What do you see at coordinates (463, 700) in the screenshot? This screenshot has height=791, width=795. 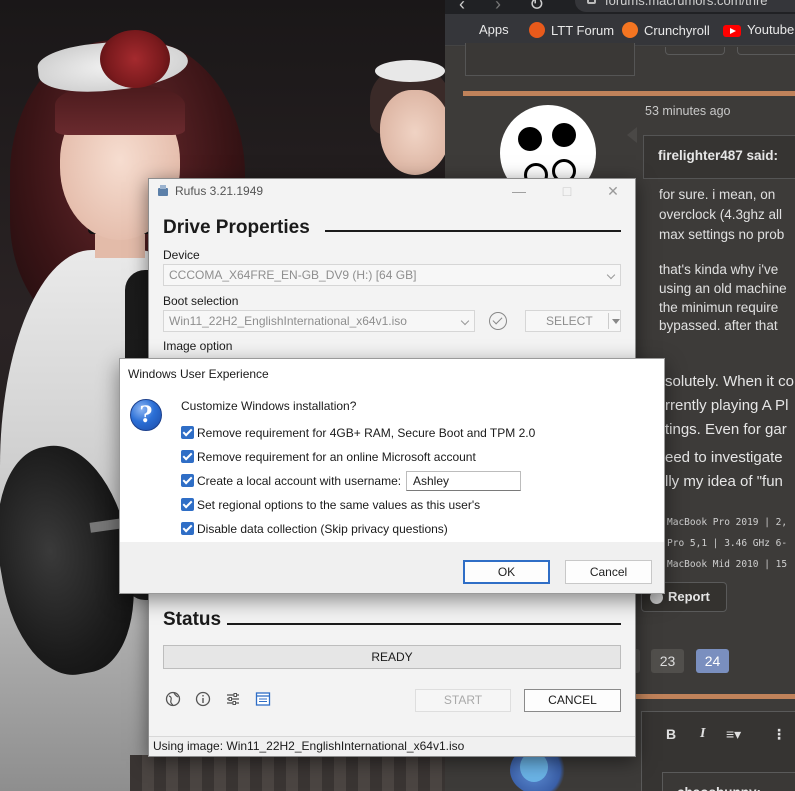 I see `start-button: START` at bounding box center [463, 700].